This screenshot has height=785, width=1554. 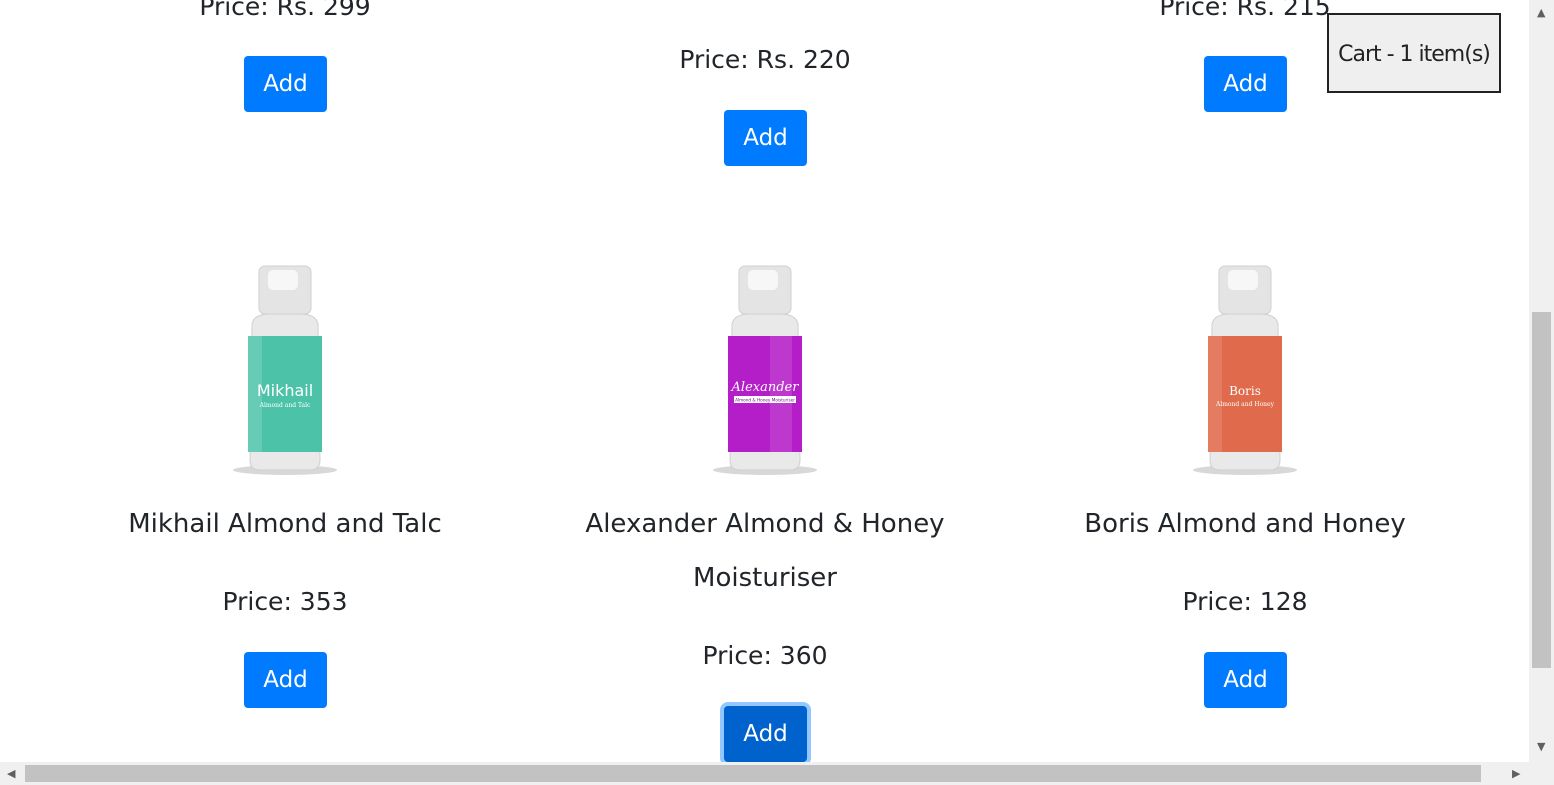 What do you see at coordinates (285, 524) in the screenshot?
I see `product-name: Mikhail Almond and Talc` at bounding box center [285, 524].